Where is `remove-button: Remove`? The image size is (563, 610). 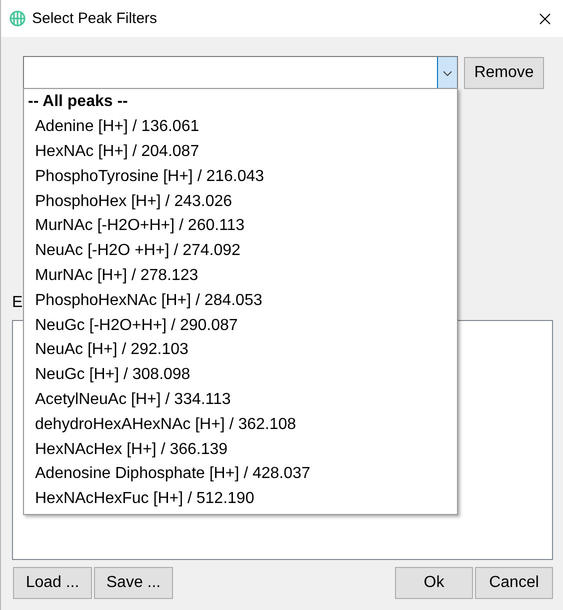
remove-button: Remove is located at coordinates (504, 73).